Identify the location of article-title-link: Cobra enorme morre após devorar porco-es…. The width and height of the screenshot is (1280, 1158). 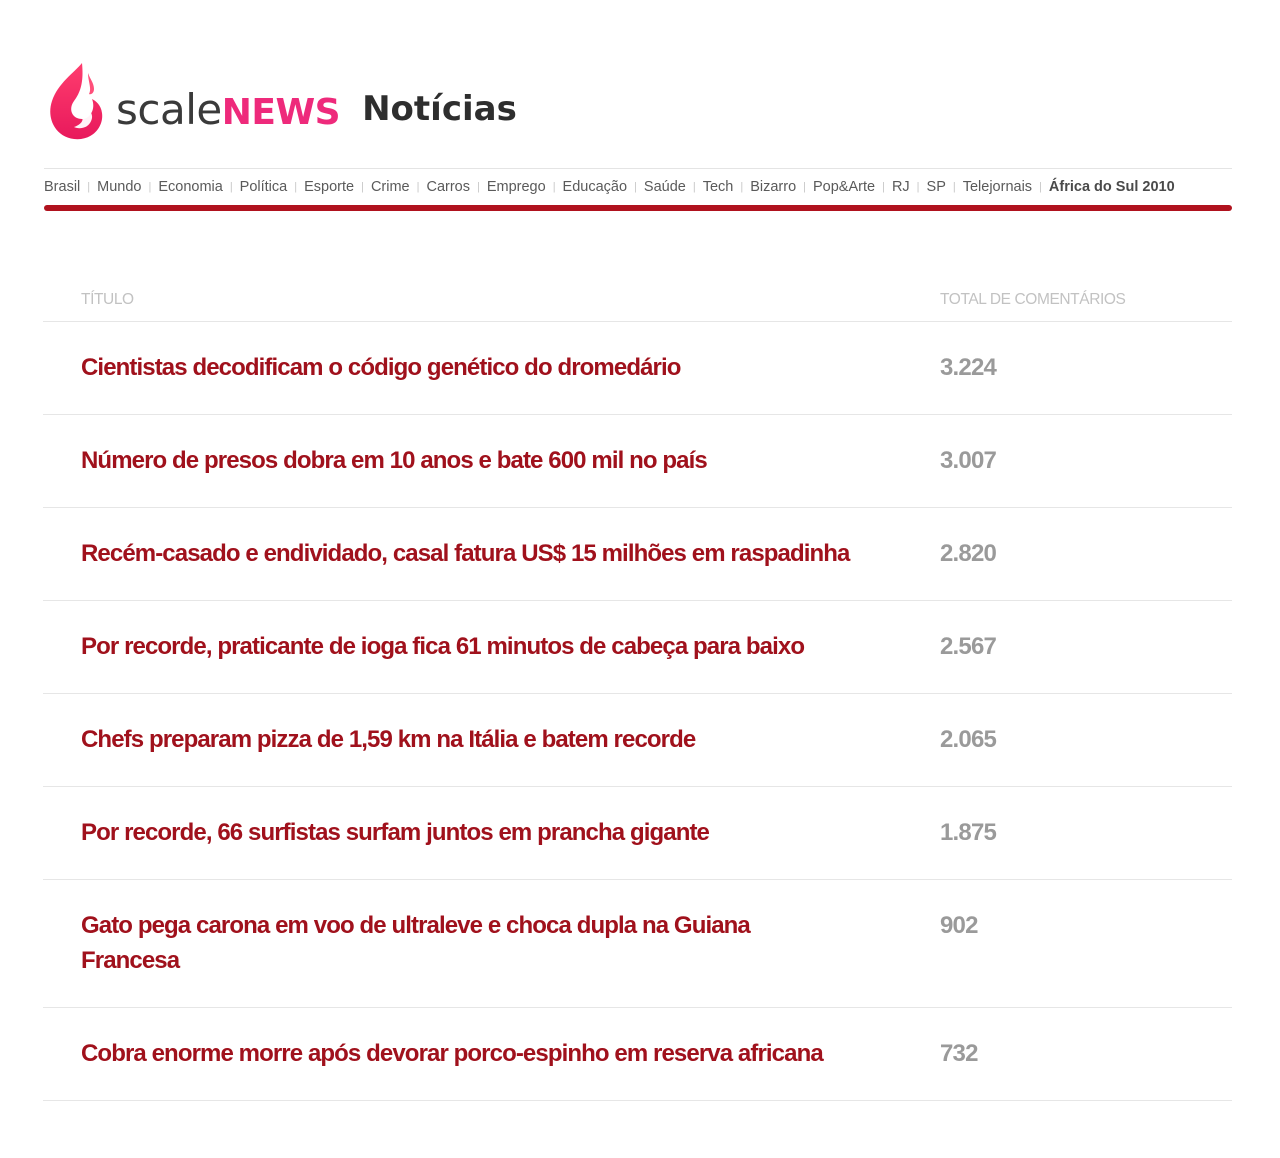
(452, 1053).